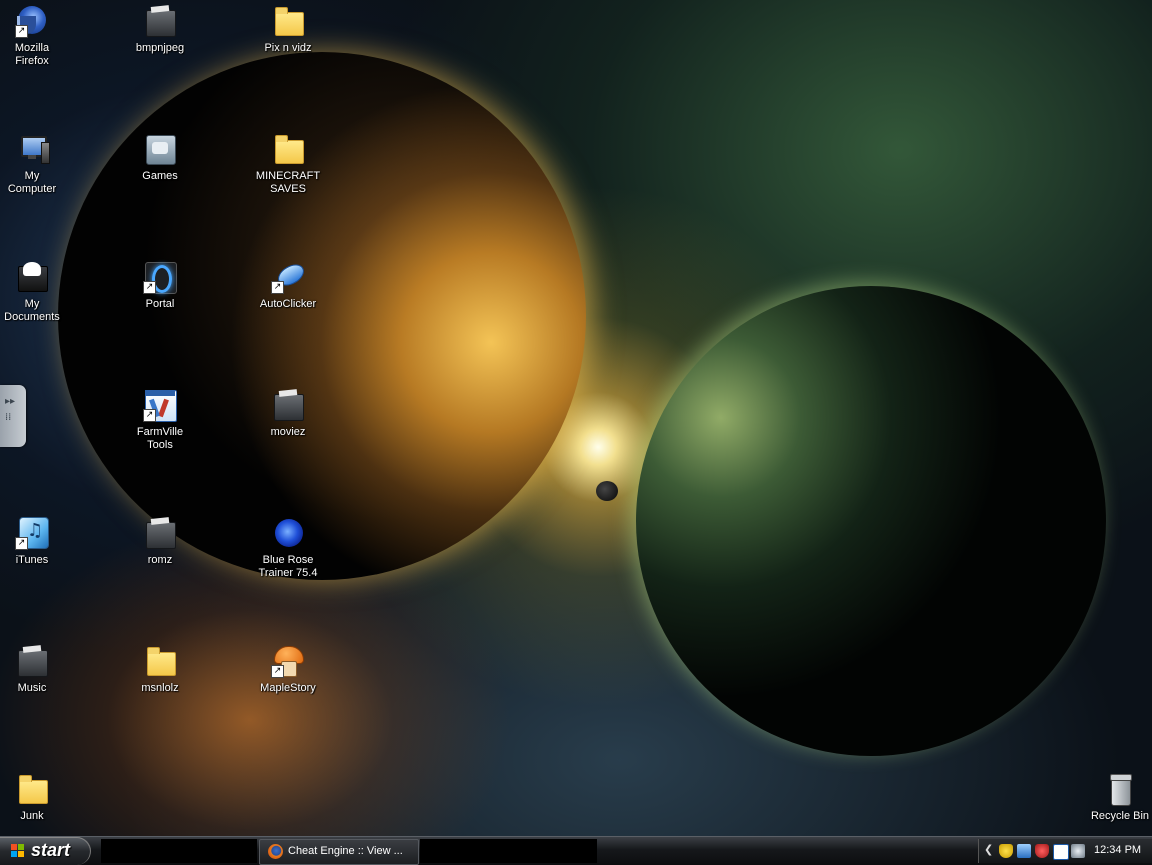 This screenshot has width=1152, height=865. What do you see at coordinates (32, 688) in the screenshot?
I see `desktop-icon-label: Music` at bounding box center [32, 688].